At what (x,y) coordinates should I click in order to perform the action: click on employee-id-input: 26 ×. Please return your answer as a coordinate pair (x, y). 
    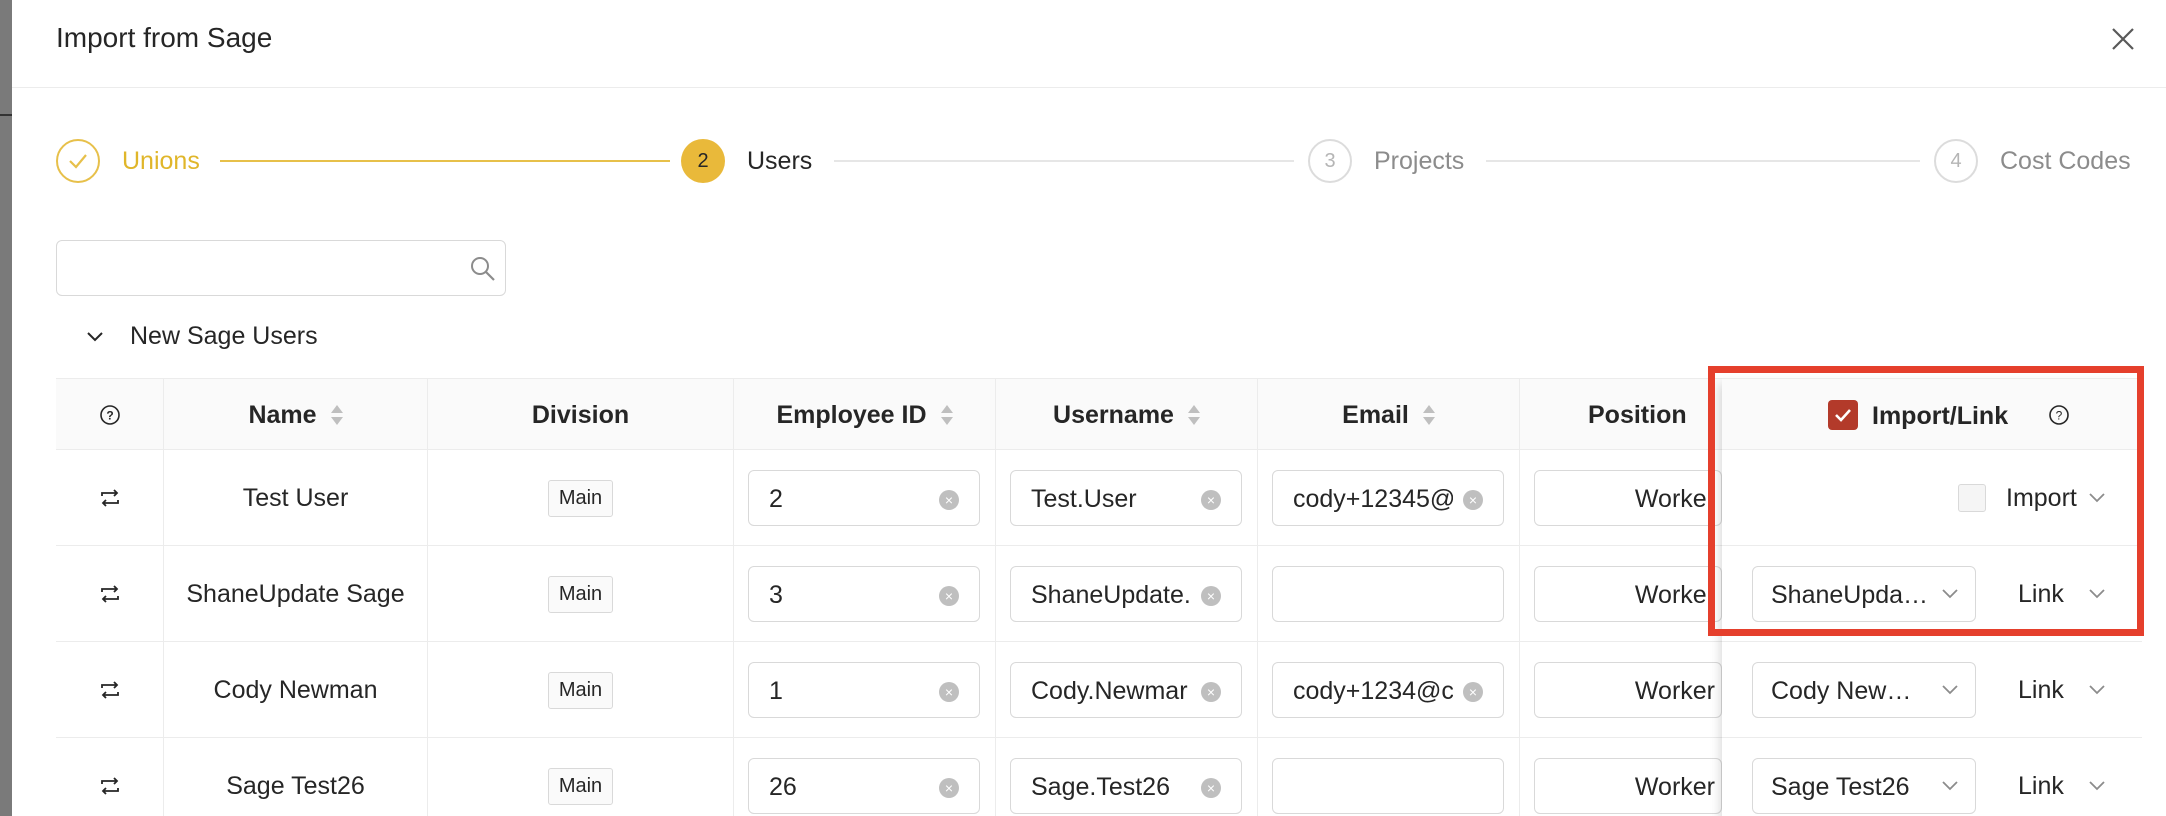
    Looking at the image, I should click on (864, 786).